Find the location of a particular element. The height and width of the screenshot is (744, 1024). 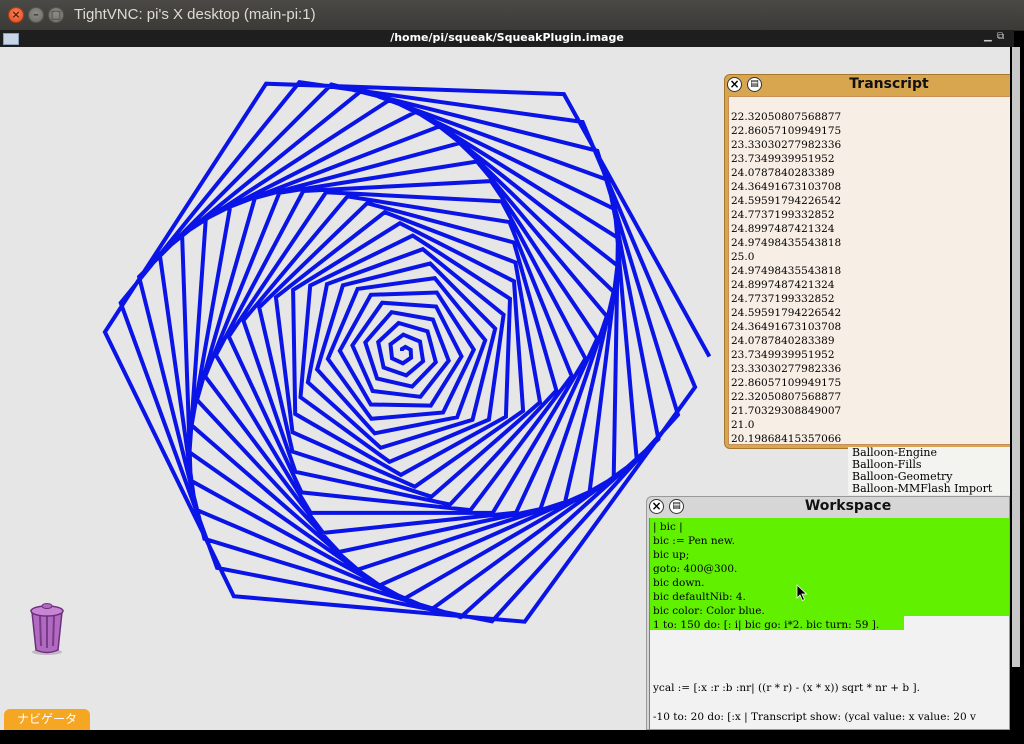

vertical-scrollbar is located at coordinates (1016, 357).